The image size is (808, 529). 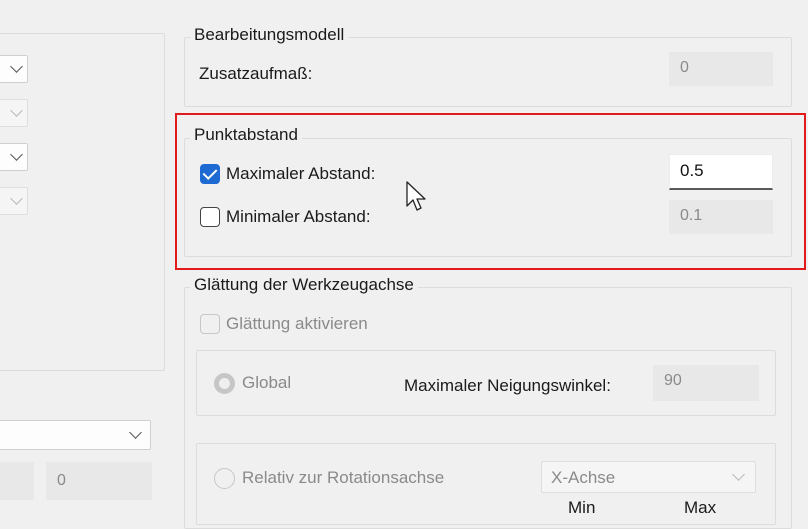 What do you see at coordinates (721, 172) in the screenshot?
I see `maximaler-abstand-input: 0.5` at bounding box center [721, 172].